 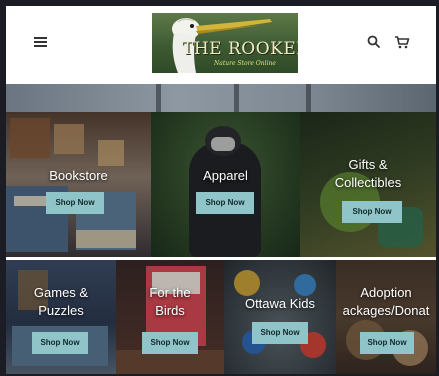 What do you see at coordinates (61, 292) in the screenshot?
I see `tile-title-games-line1: Games &` at bounding box center [61, 292].